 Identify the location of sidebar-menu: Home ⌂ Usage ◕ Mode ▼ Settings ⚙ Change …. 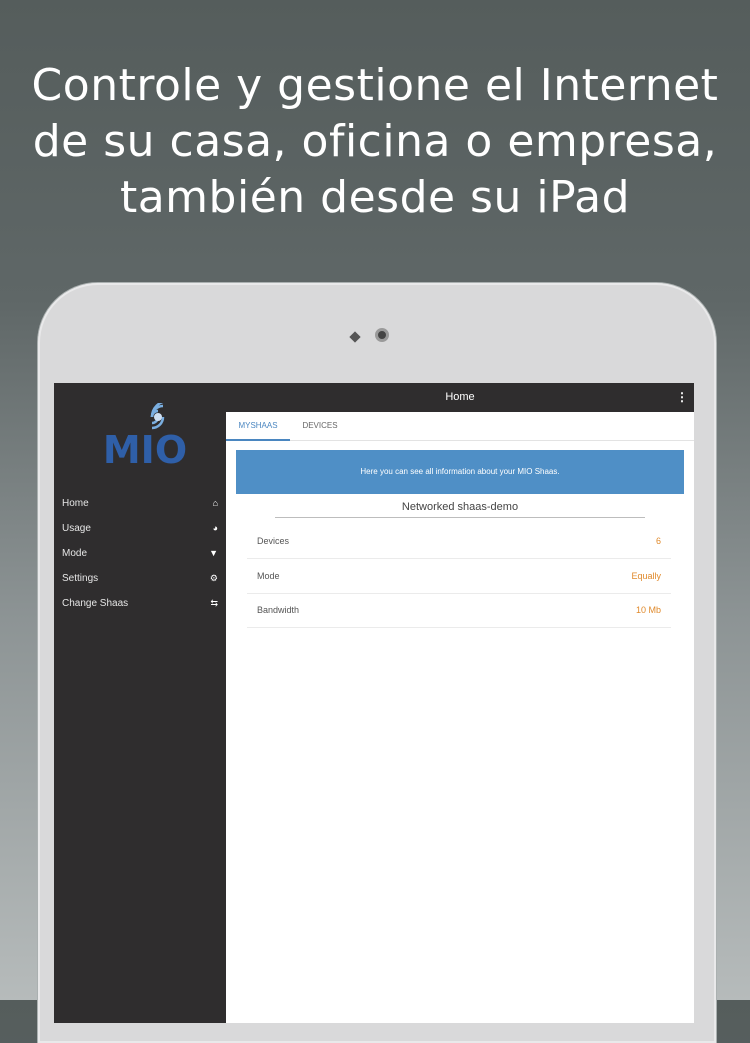
(140, 553).